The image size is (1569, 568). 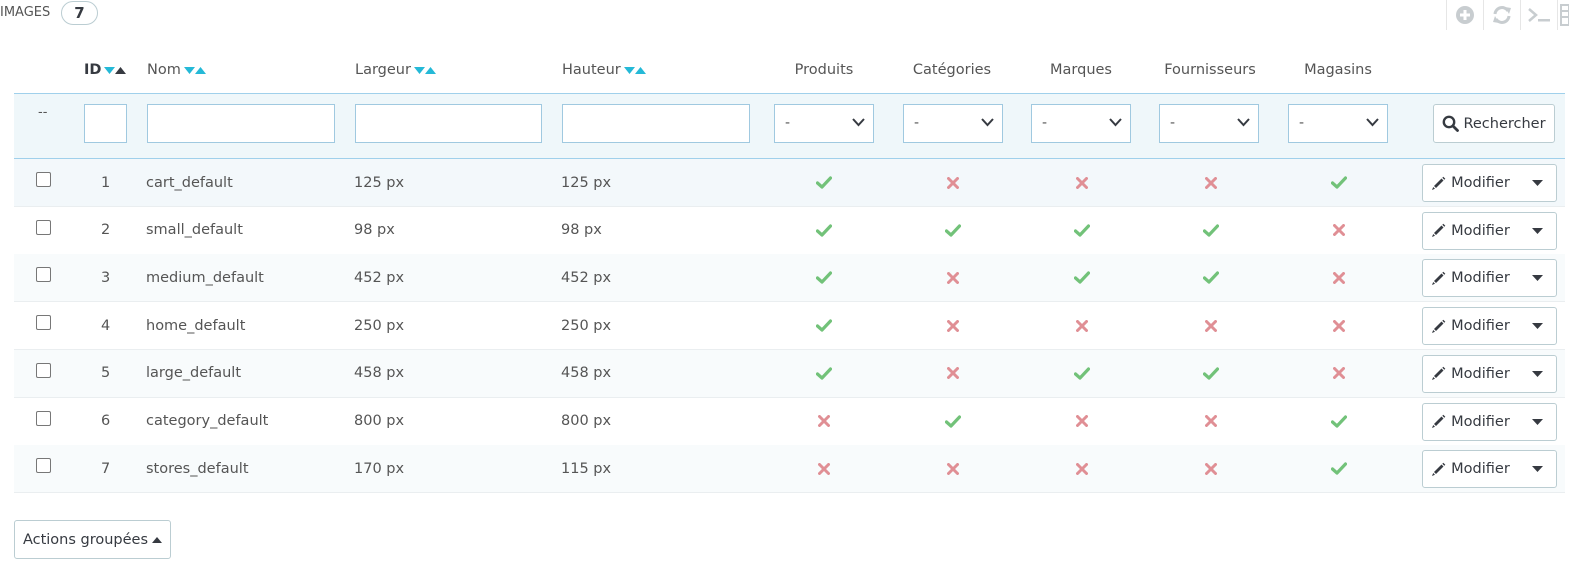 I want to click on table-row: 7 stores_default 170 px 115 px Modifier, so click(x=789, y=469).